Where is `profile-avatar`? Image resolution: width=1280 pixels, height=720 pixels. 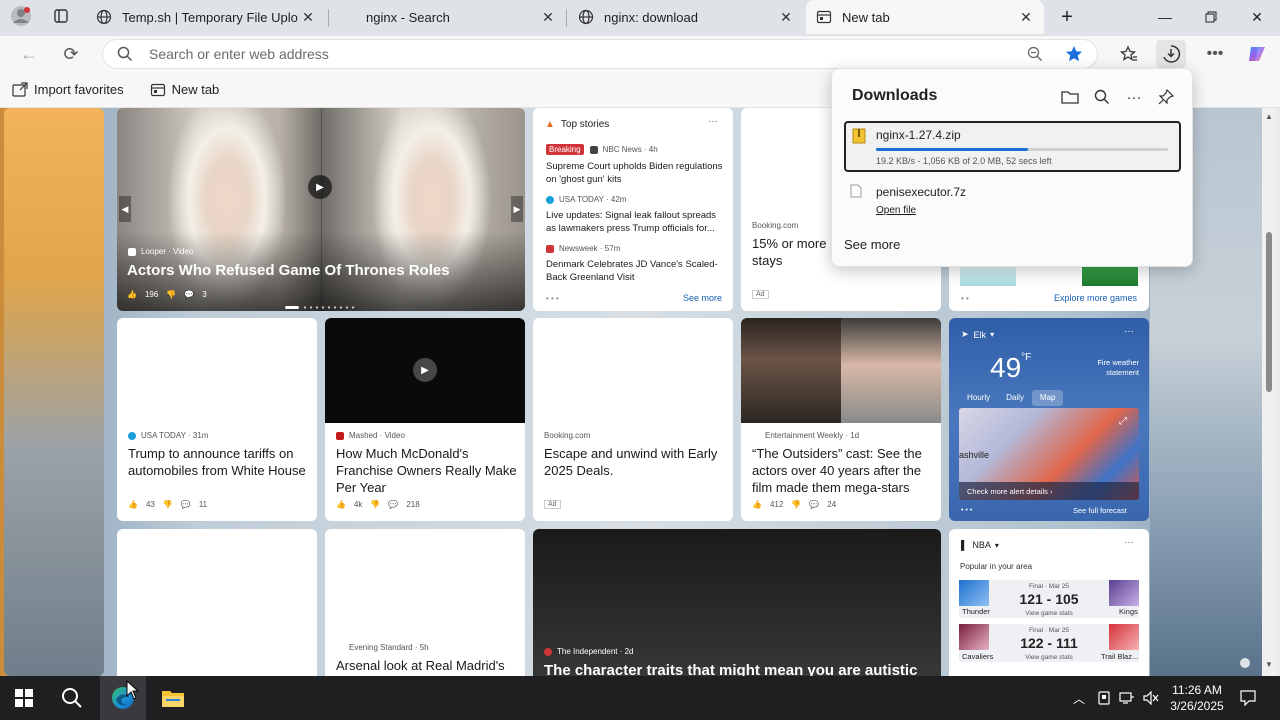
profile-avatar is located at coordinates (21, 16).